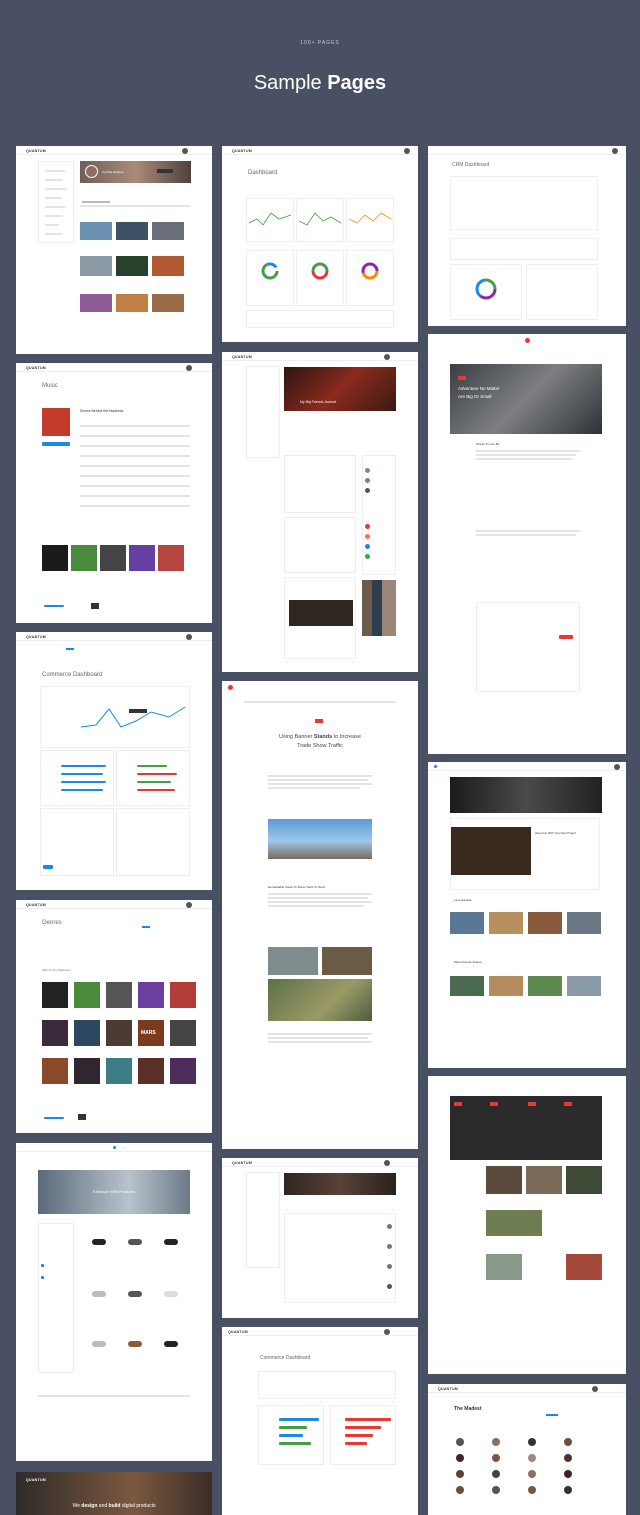 The width and height of the screenshot is (640, 1515). I want to click on title-regular: Sample, so click(290, 83).